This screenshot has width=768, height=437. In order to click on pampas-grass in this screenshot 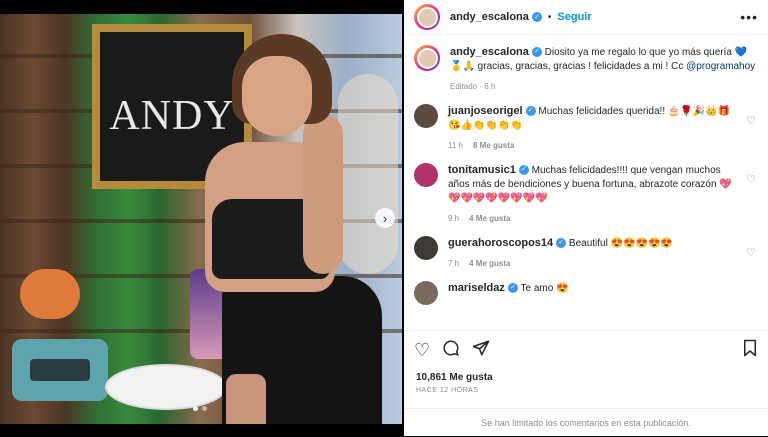, I will do `click(368, 174)`.